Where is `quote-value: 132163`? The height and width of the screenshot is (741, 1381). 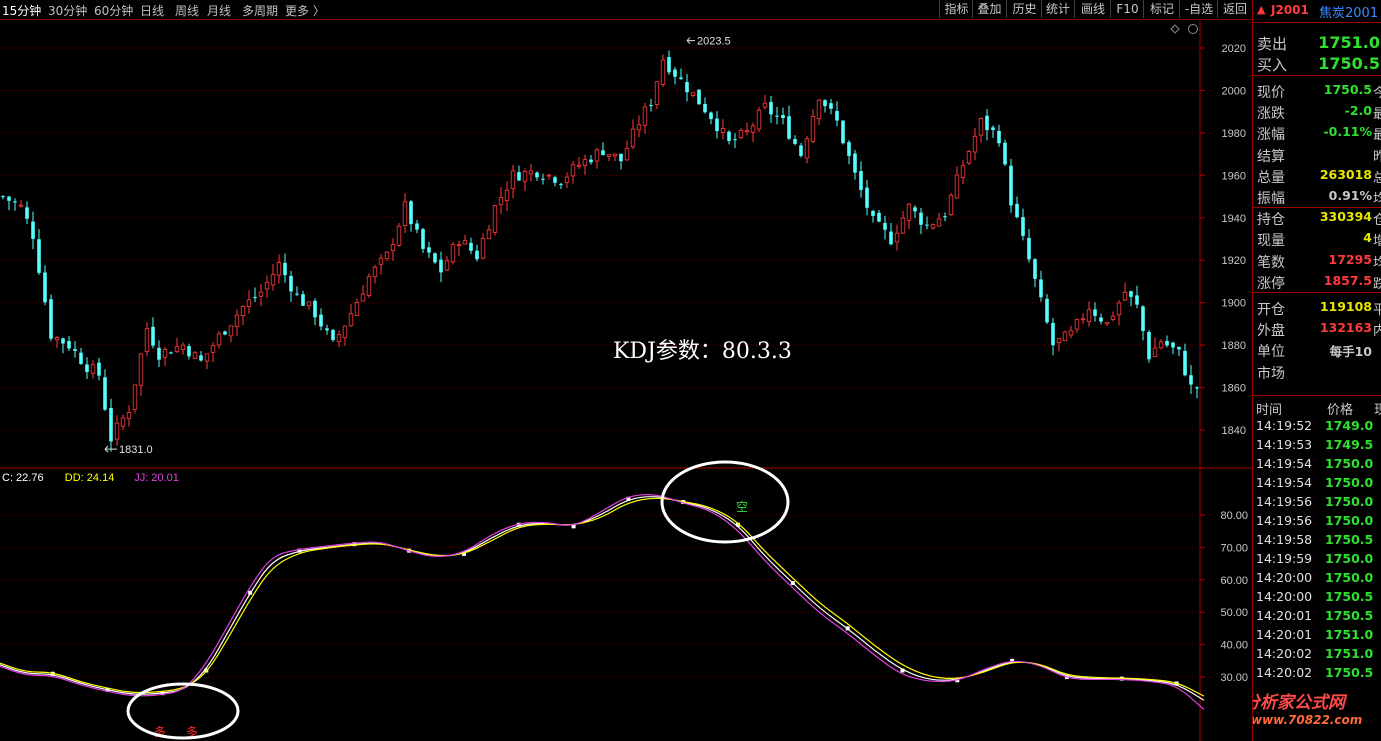
quote-value: 132163 is located at coordinates (1345, 328).